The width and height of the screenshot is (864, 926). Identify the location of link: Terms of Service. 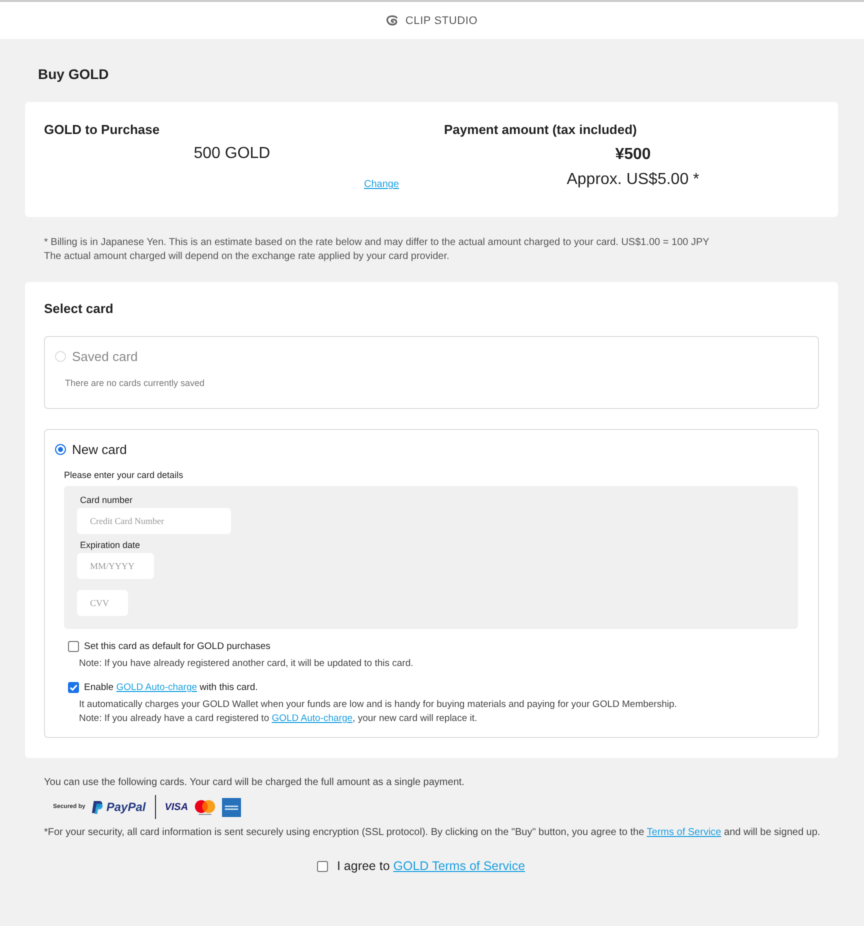
(684, 832).